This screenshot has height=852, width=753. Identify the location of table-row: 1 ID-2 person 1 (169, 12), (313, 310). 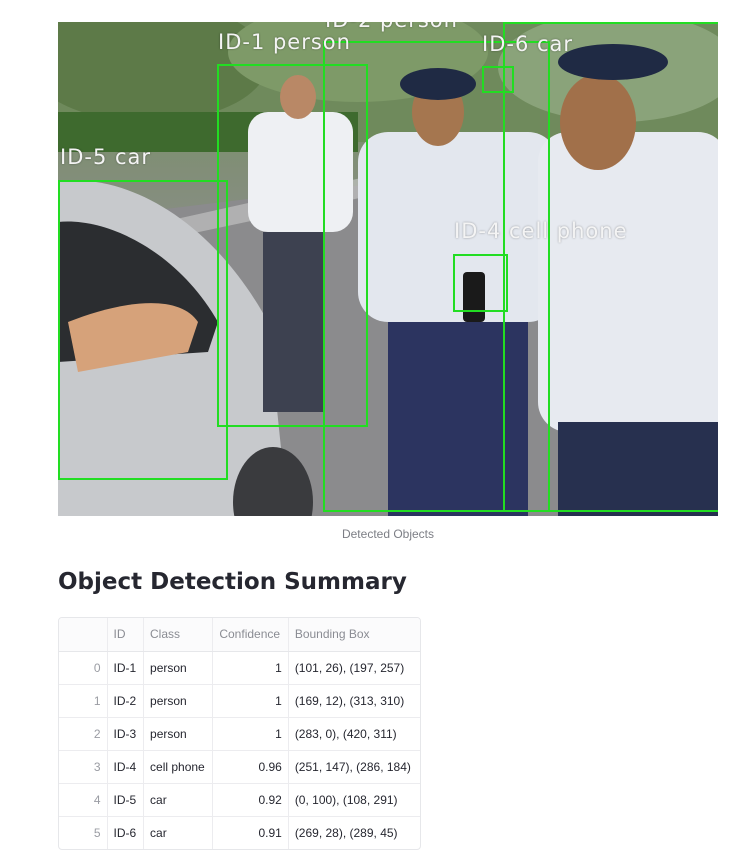
(239, 701).